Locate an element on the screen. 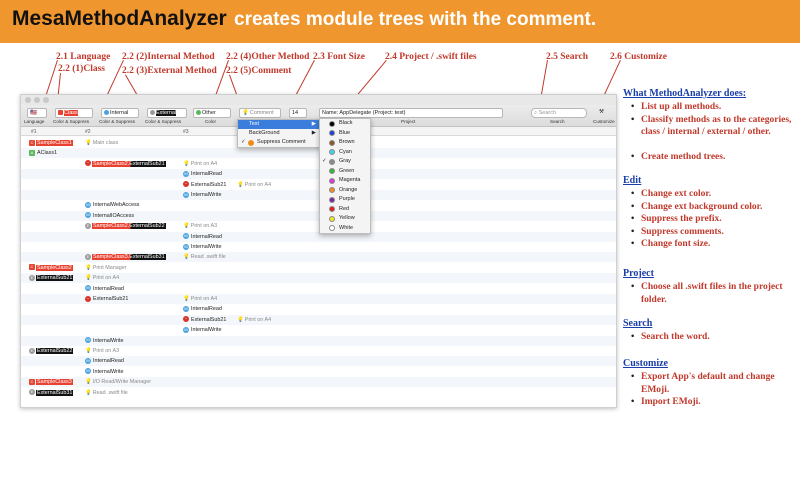 The height and width of the screenshot is (500, 800). table-row: E ExternalSub22 💡Print on A3 is located at coordinates (318, 351).